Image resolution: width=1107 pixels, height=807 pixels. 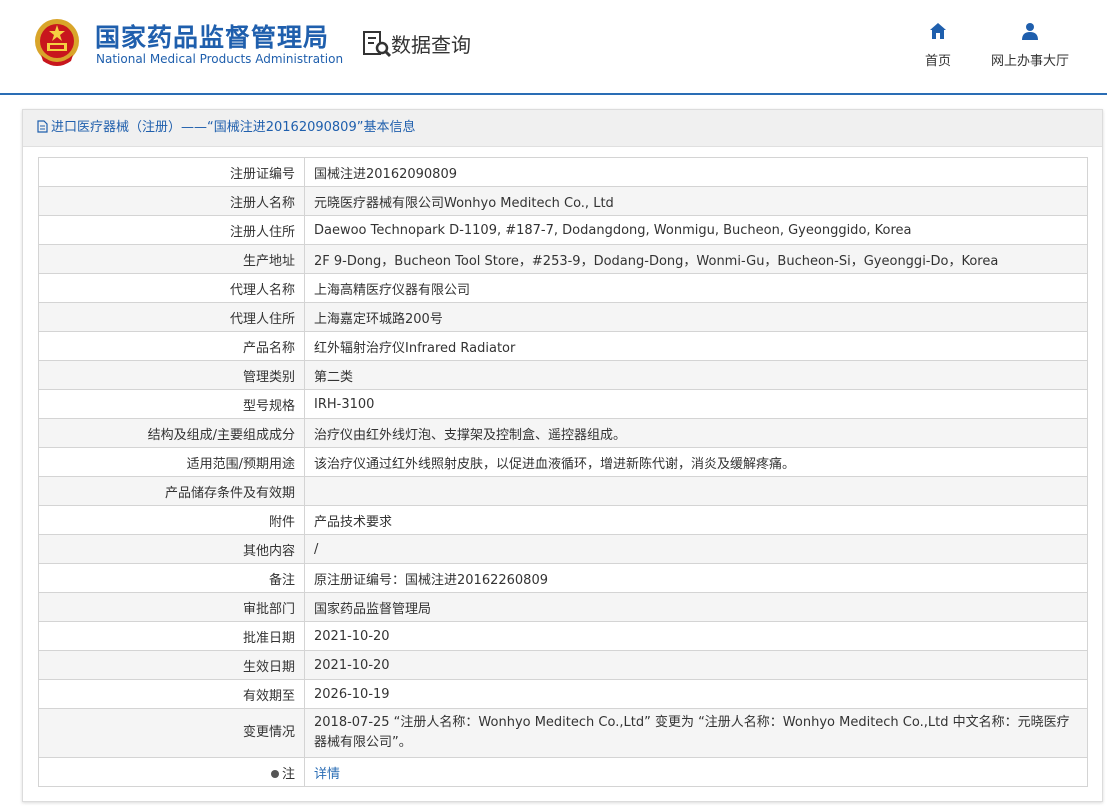 What do you see at coordinates (171, 607) in the screenshot?
I see `row-label: 审批部门` at bounding box center [171, 607].